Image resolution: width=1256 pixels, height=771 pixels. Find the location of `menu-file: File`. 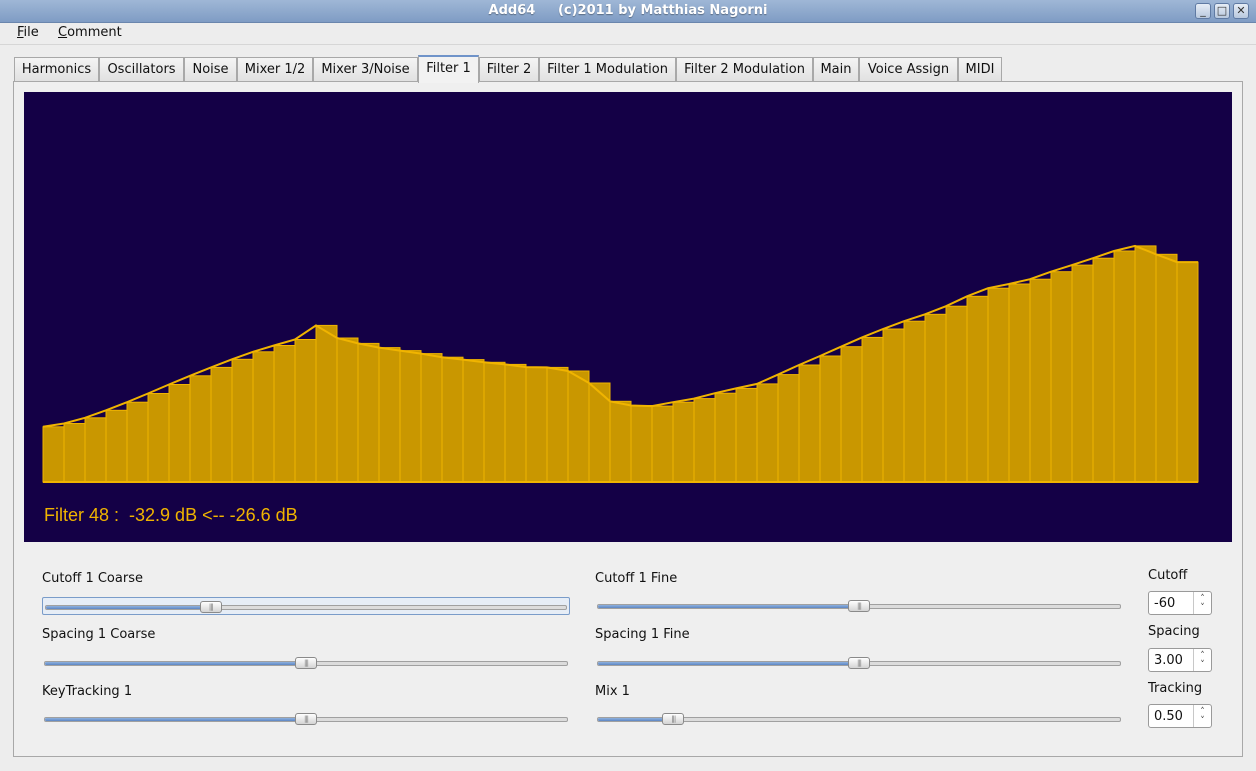

menu-file: File is located at coordinates (28, 32).